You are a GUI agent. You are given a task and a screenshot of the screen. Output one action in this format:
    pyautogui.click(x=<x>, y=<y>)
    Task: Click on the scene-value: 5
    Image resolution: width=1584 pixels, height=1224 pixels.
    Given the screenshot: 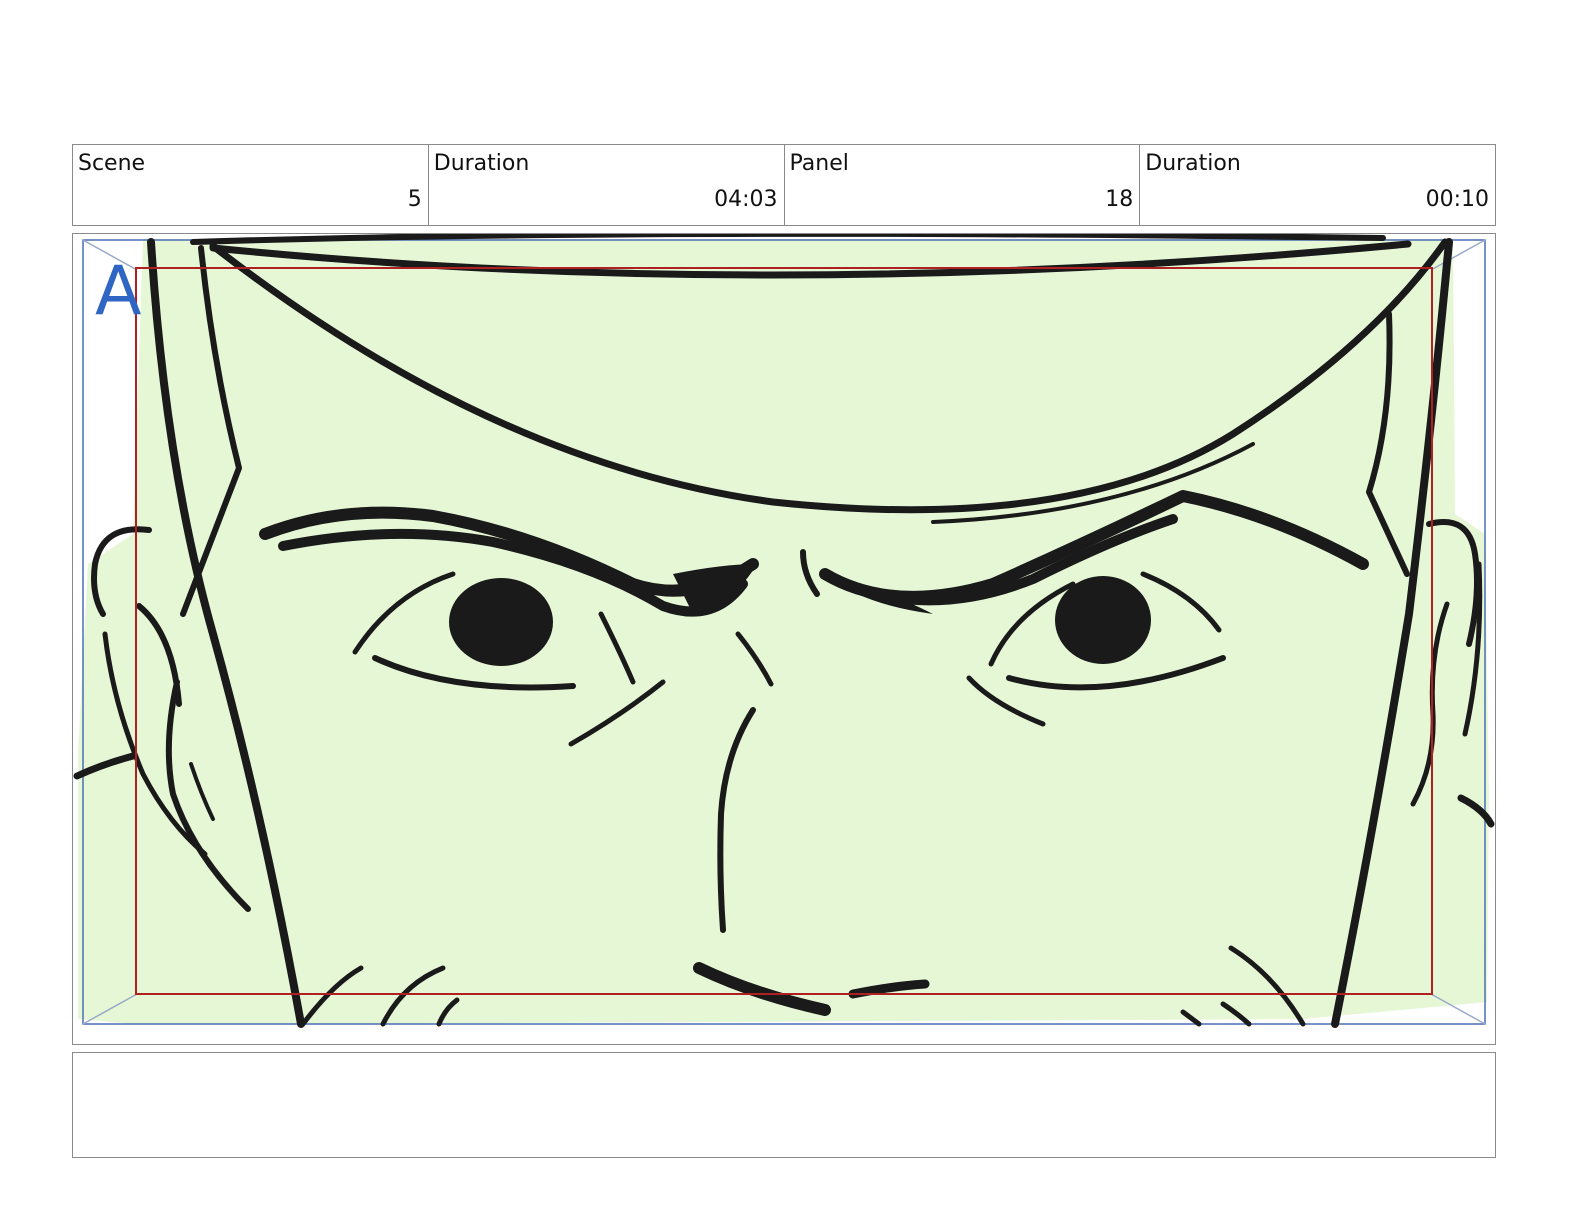 What is the action you would take?
    pyautogui.click(x=414, y=199)
    